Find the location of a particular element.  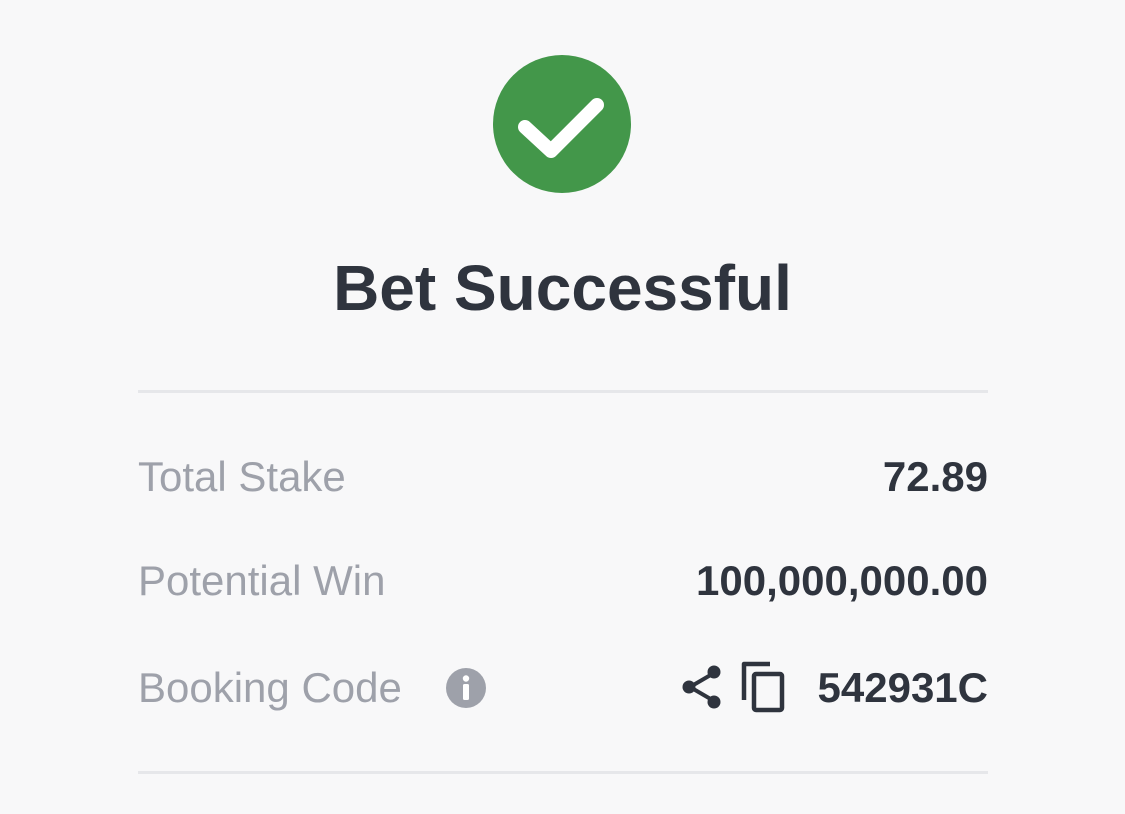

page-title: Bet Successful is located at coordinates (562, 288).